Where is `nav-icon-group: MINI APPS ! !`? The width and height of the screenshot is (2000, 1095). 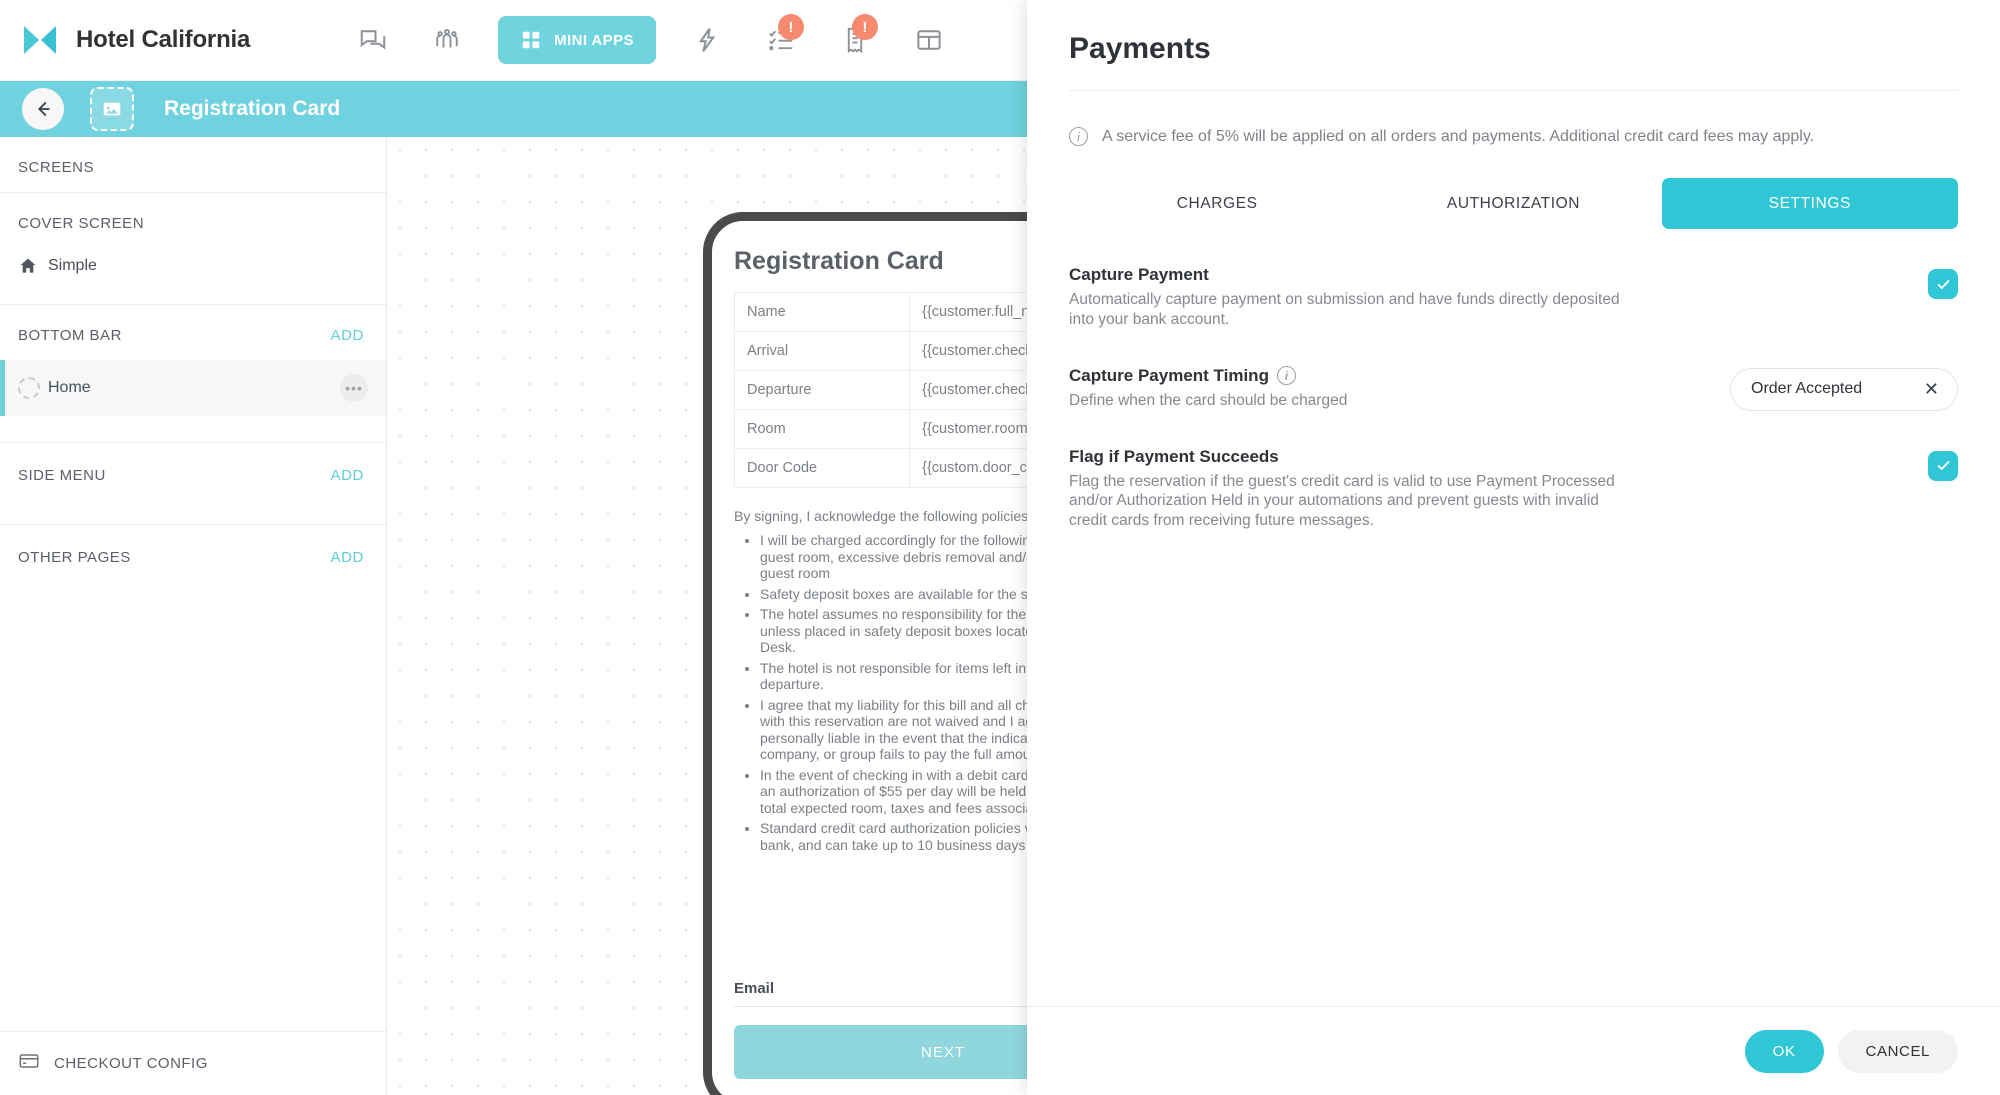 nav-icon-group: MINI APPS ! ! is located at coordinates (651, 40).